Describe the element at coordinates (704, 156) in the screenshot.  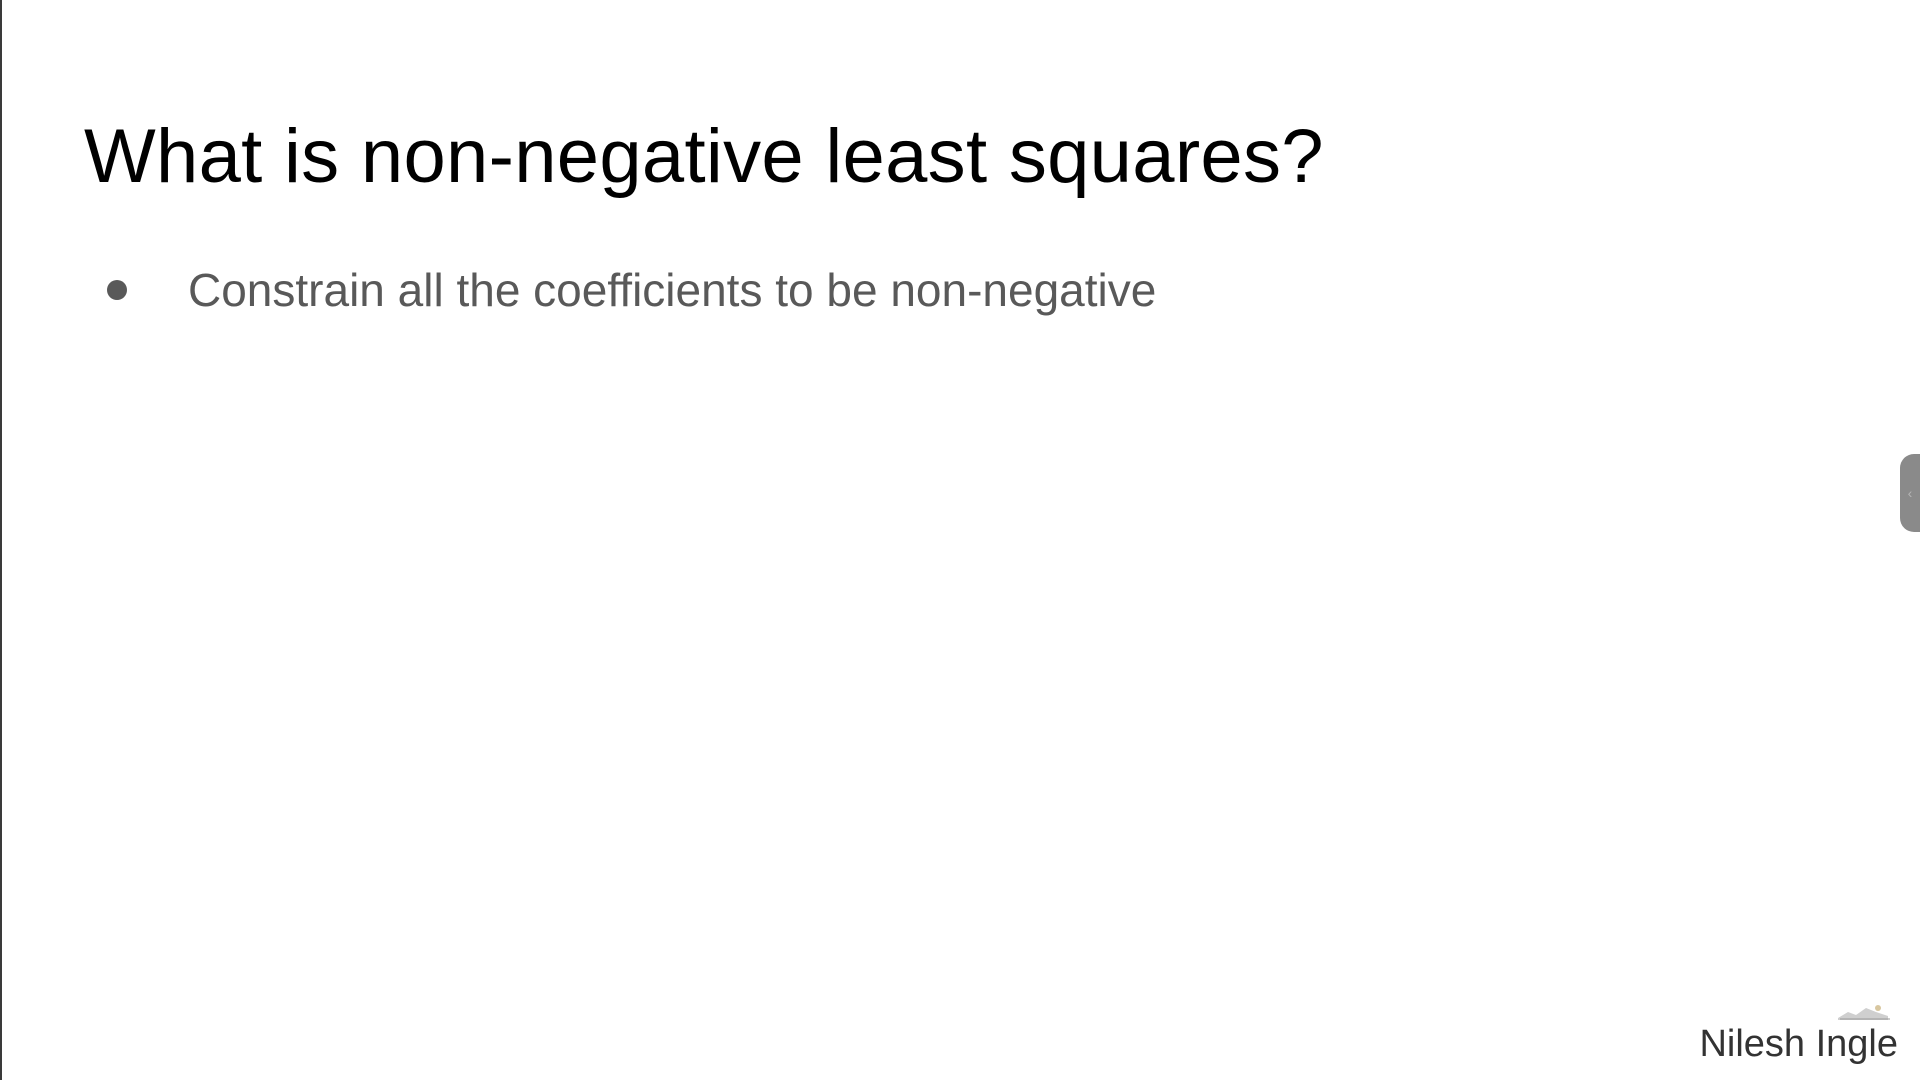
I see `slide-title: What is non-negative least squares?` at that location.